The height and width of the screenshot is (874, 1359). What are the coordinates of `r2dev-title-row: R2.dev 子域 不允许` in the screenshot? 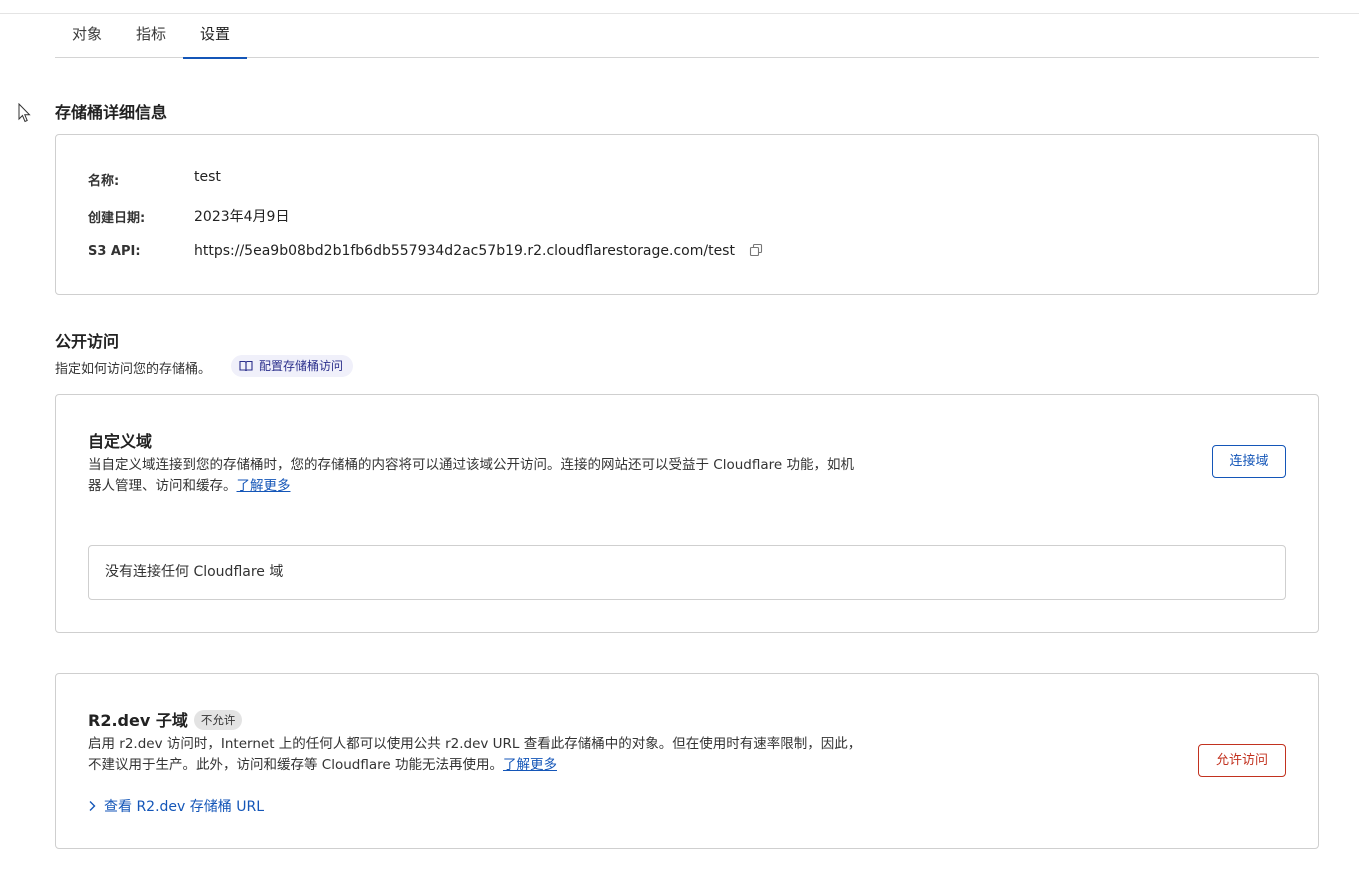 It's located at (165, 719).